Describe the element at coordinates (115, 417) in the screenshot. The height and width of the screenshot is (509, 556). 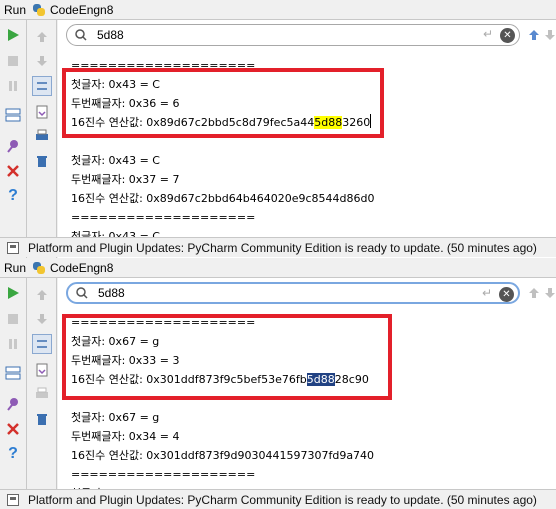
I see `output-line: 첫글자: 0x67 = g` at that location.